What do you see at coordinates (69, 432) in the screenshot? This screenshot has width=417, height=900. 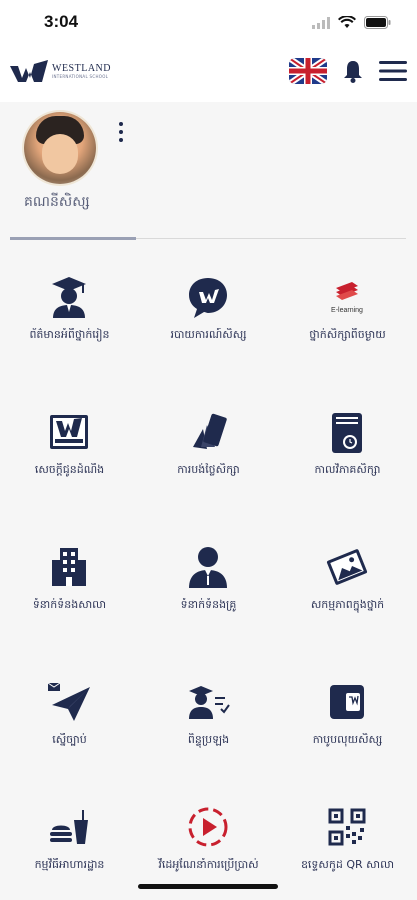 I see `school-logo-icon` at bounding box center [69, 432].